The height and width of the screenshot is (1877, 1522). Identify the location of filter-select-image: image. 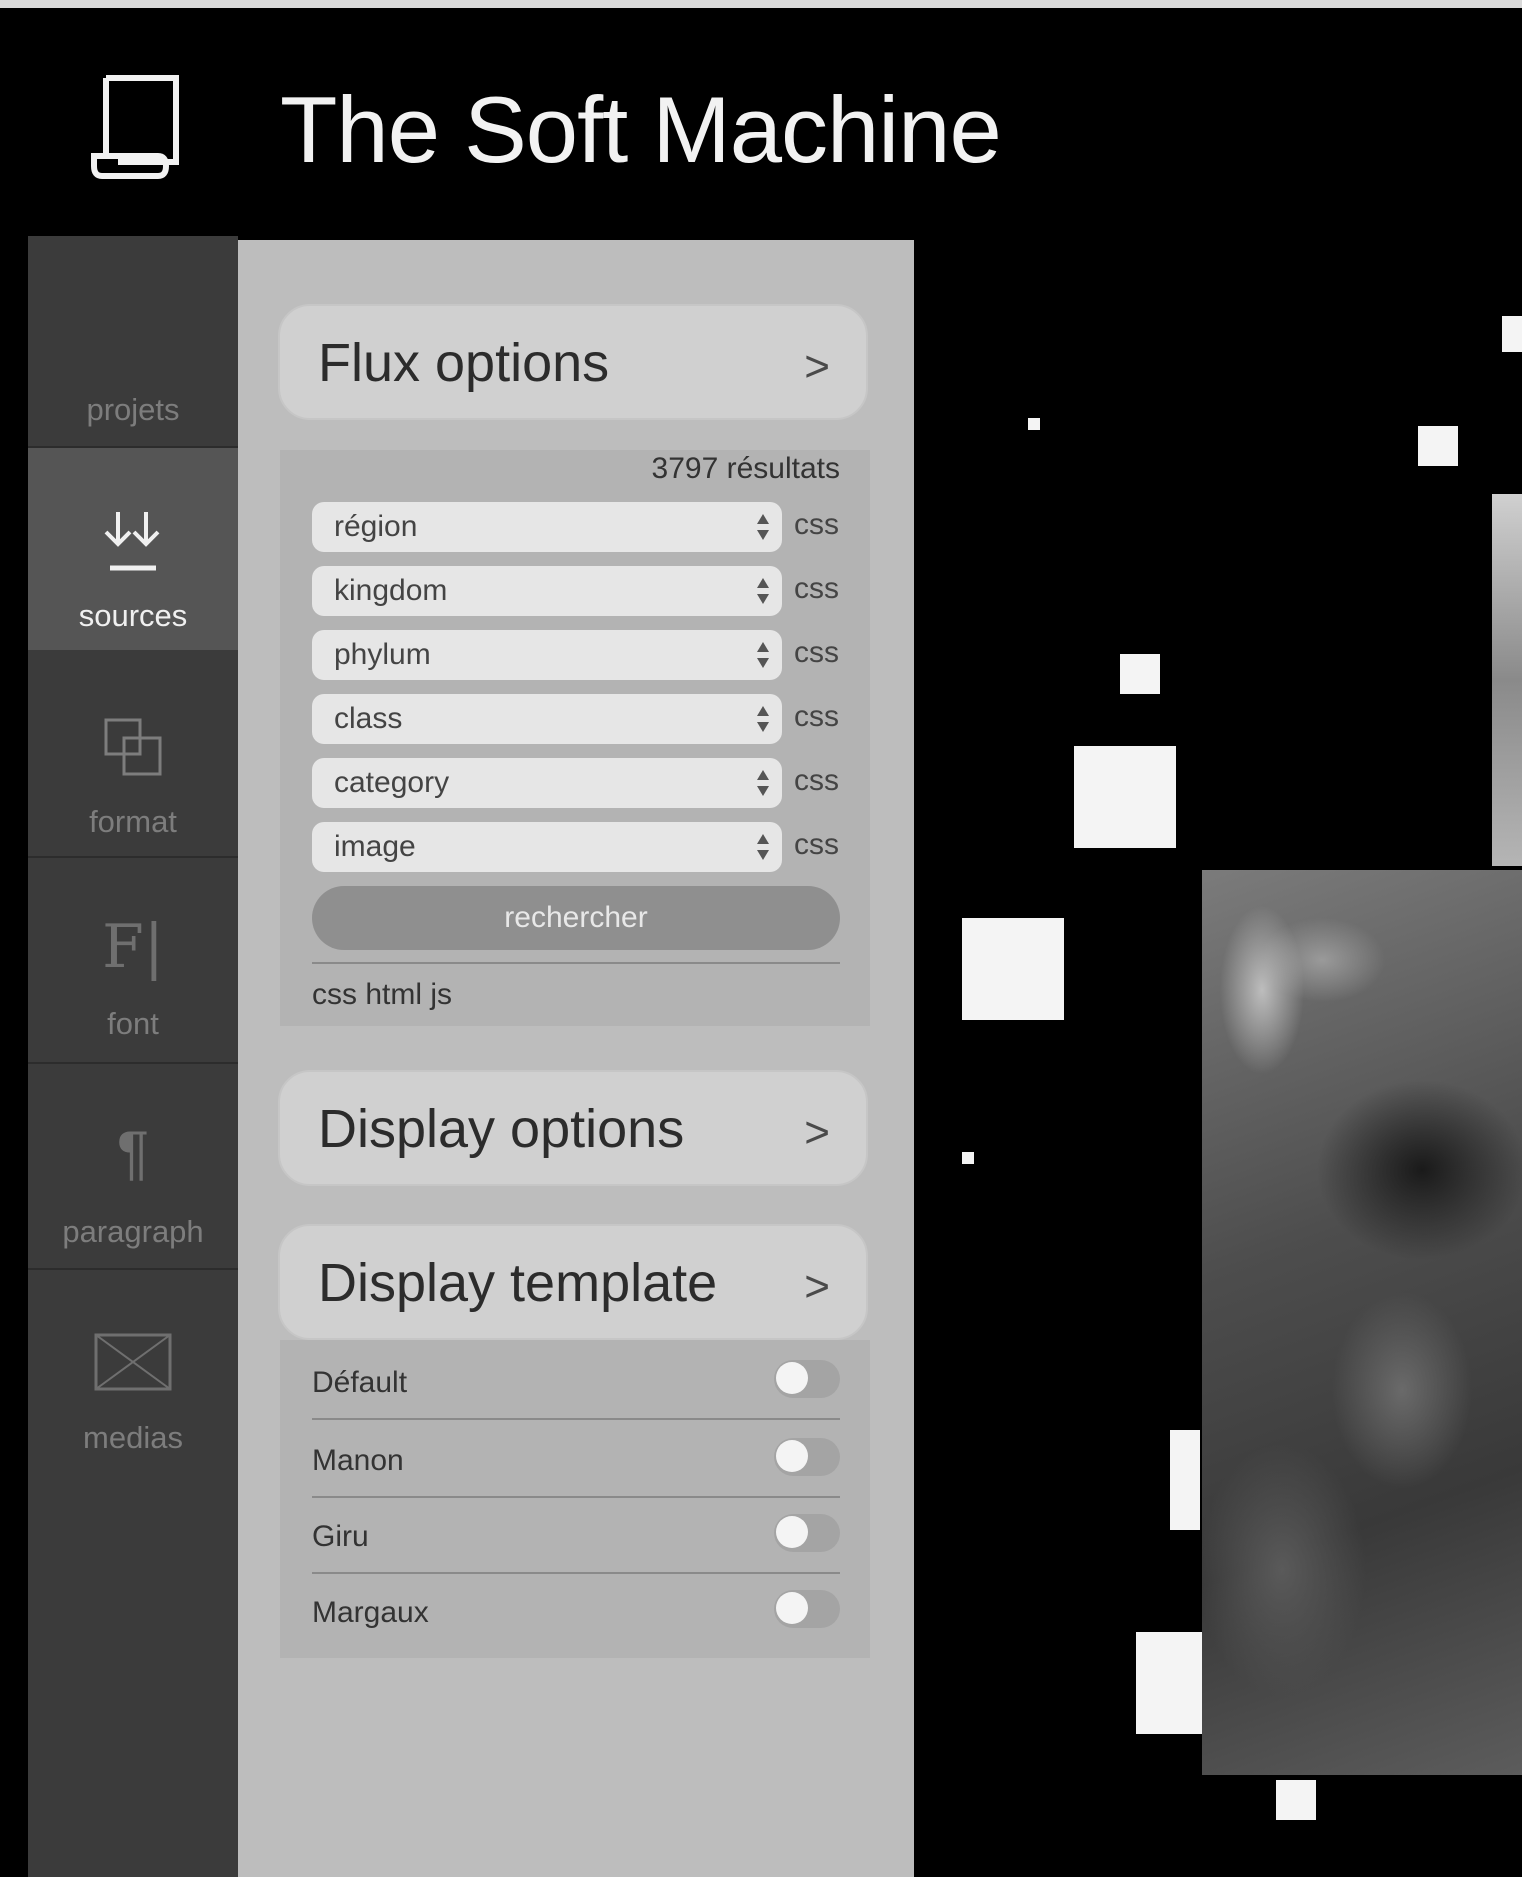
(547, 847).